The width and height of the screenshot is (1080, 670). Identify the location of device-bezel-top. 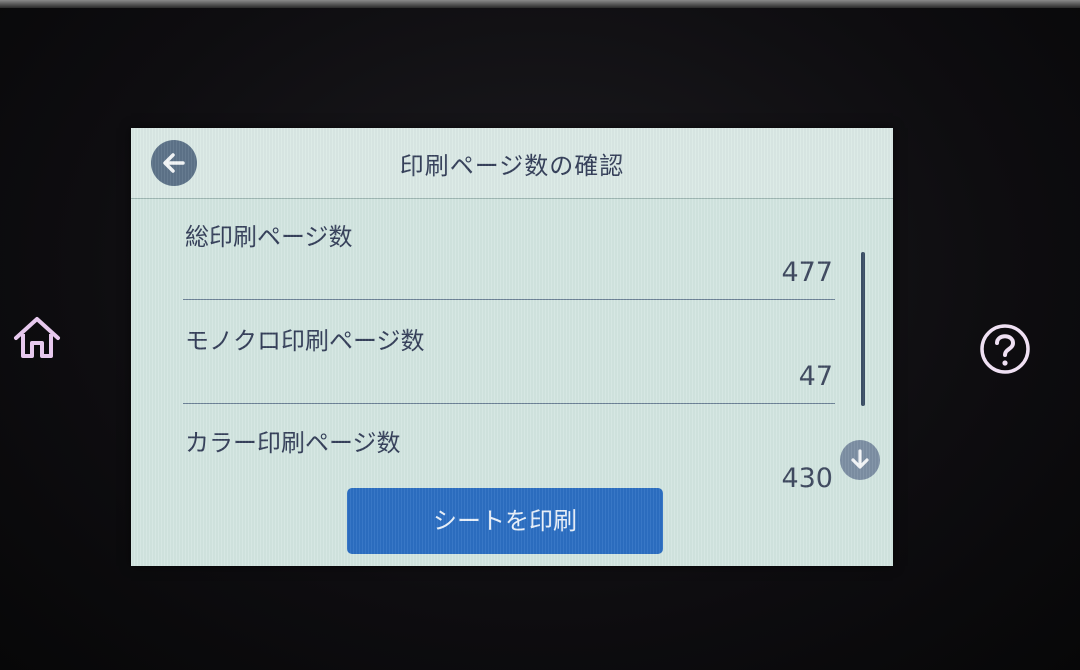
(540, 4).